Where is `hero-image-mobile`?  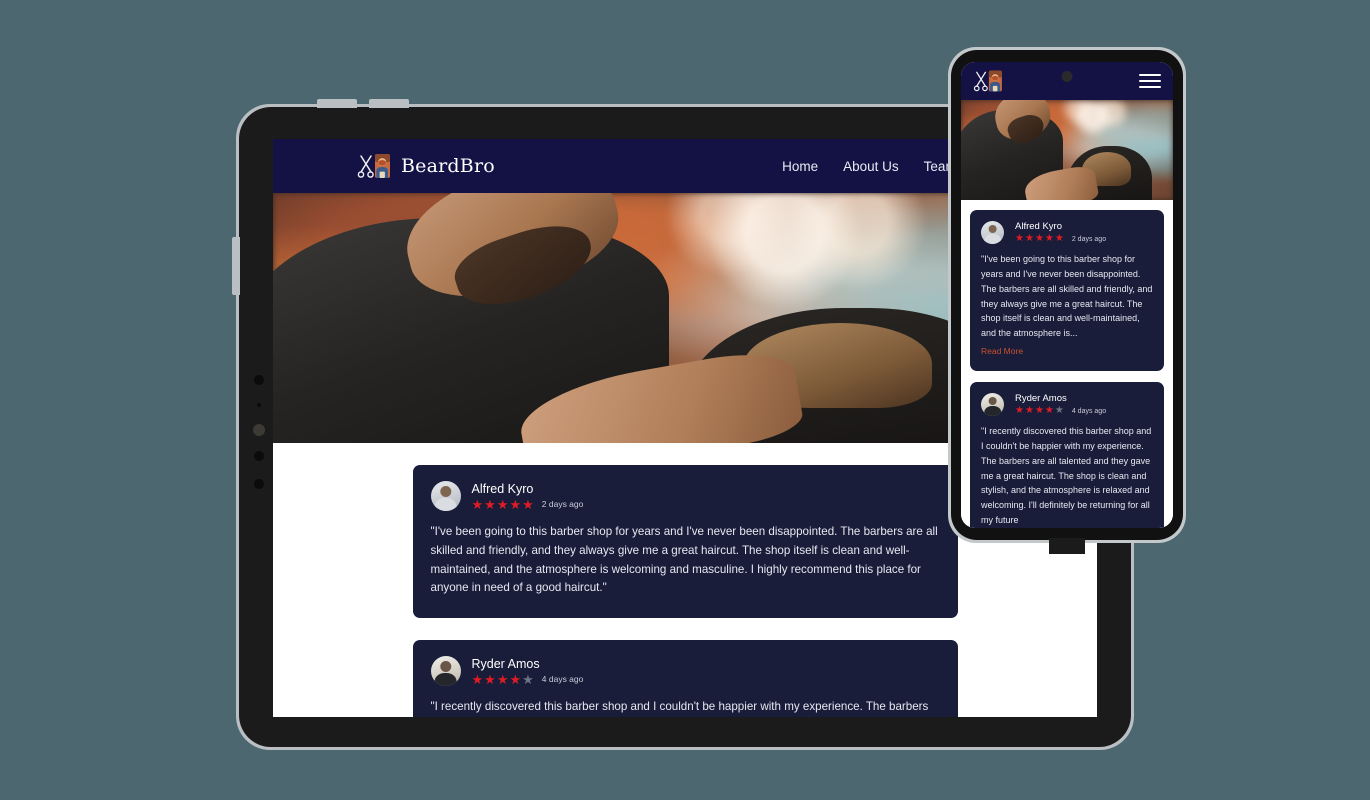 hero-image-mobile is located at coordinates (1067, 150).